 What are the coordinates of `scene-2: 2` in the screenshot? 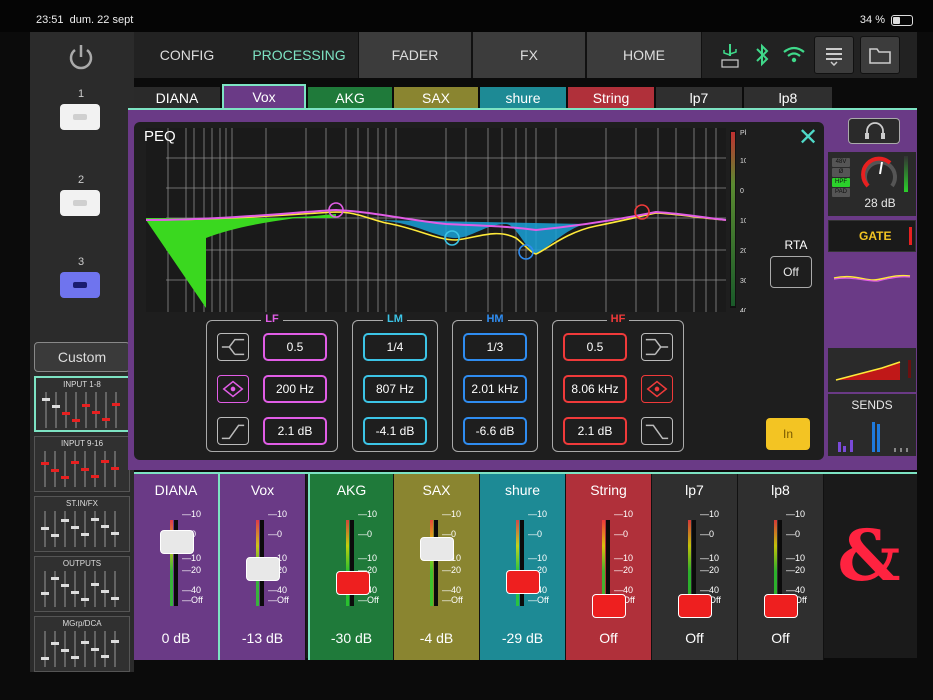 It's located at (81, 195).